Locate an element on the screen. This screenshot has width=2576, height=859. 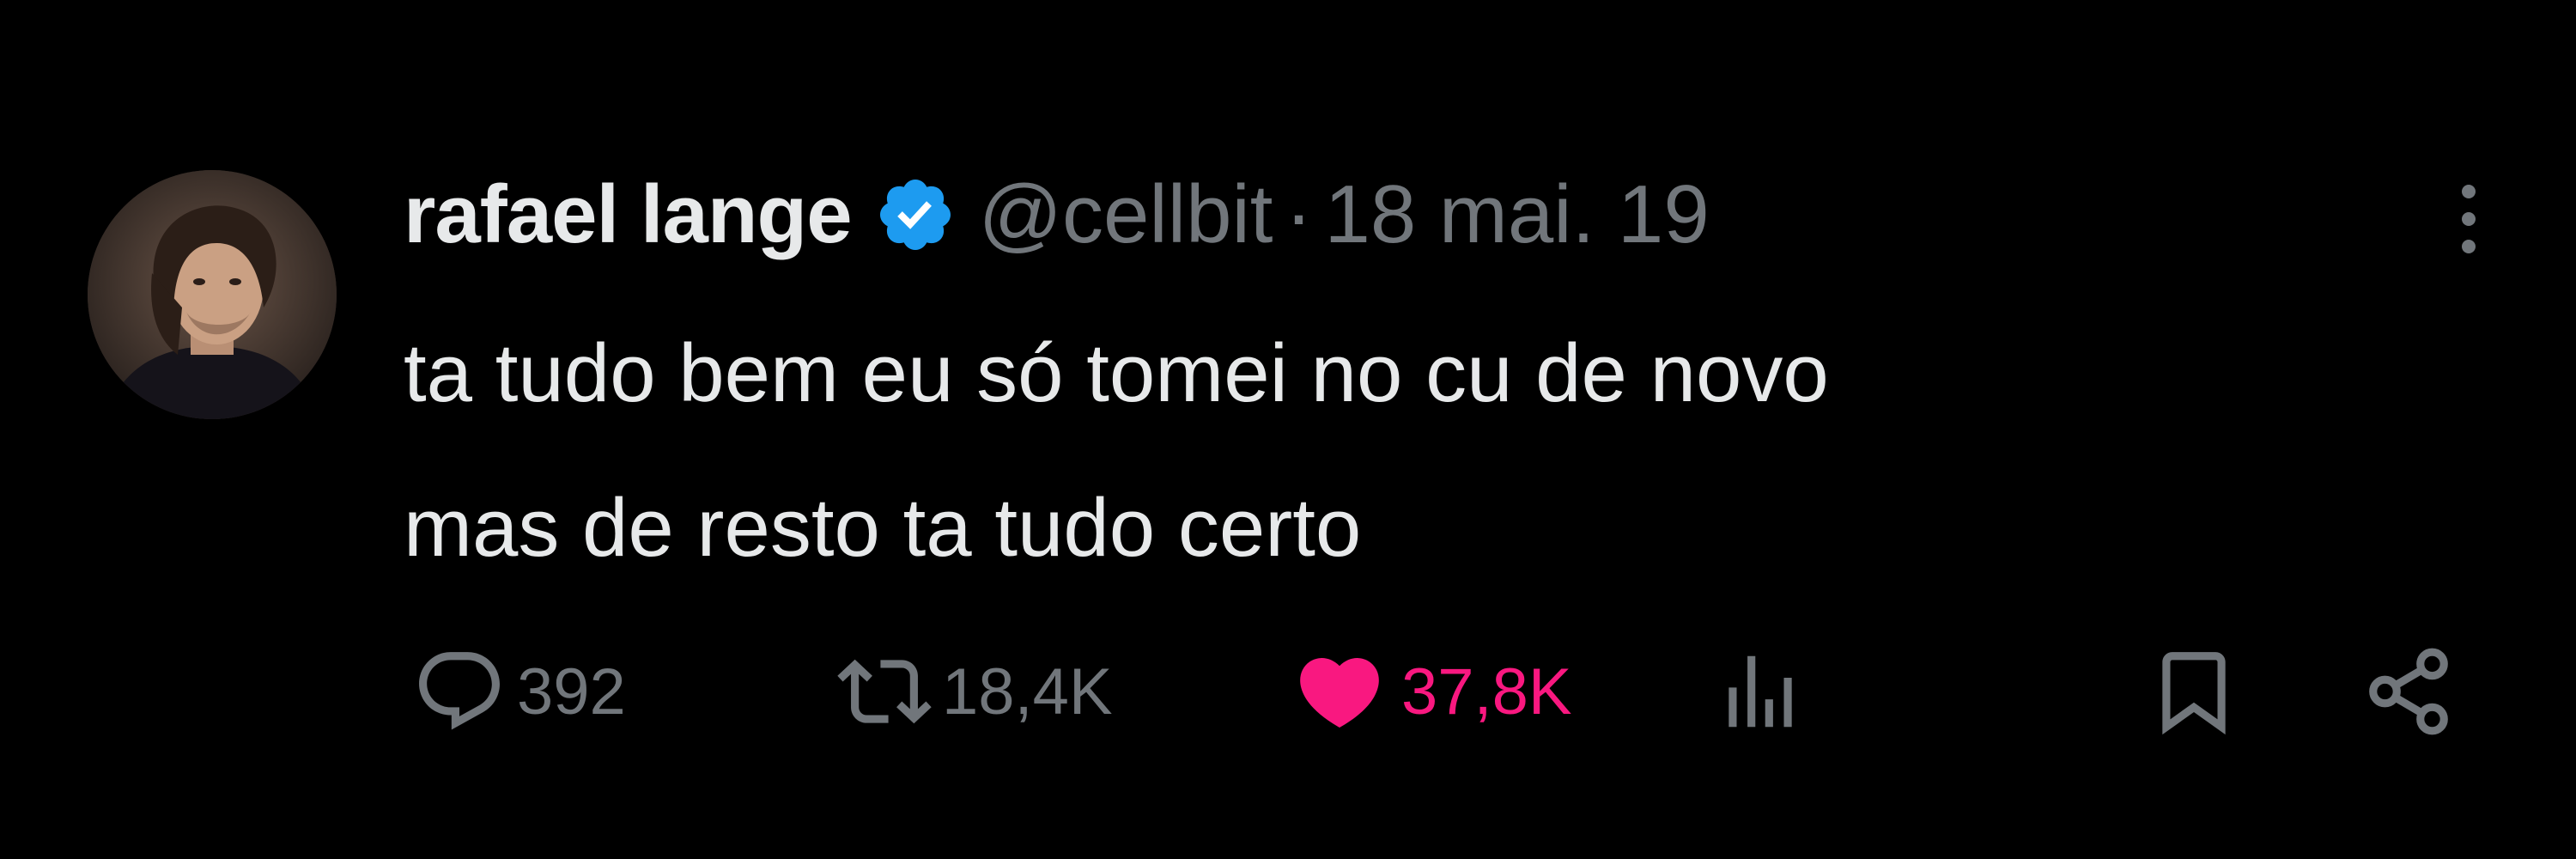
retweet-button: 18,4K is located at coordinates (975, 692).